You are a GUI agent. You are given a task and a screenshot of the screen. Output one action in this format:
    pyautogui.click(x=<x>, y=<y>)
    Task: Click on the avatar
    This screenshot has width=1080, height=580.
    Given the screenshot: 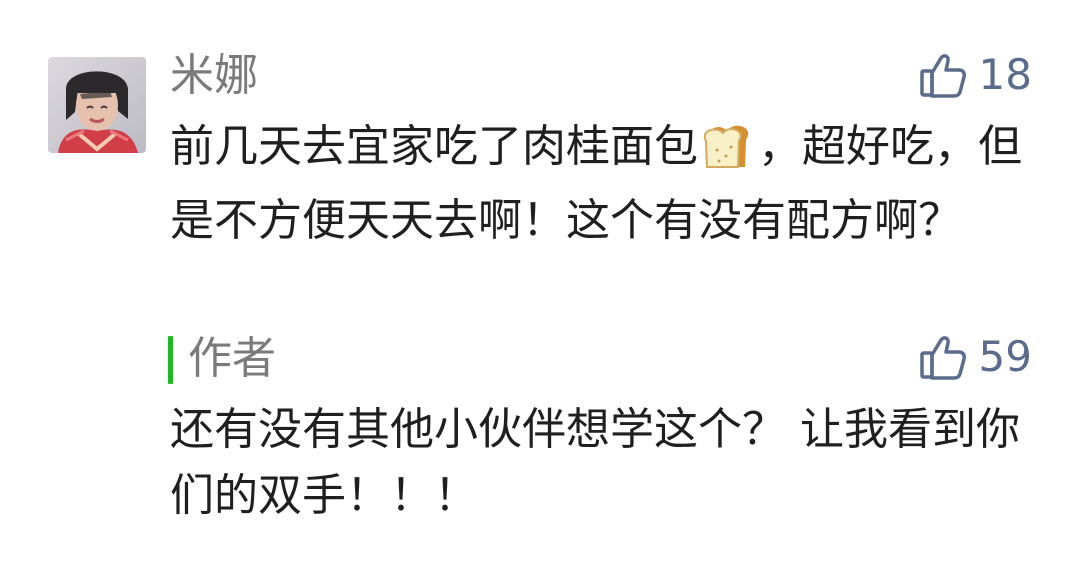 What is the action you would take?
    pyautogui.click(x=97, y=105)
    